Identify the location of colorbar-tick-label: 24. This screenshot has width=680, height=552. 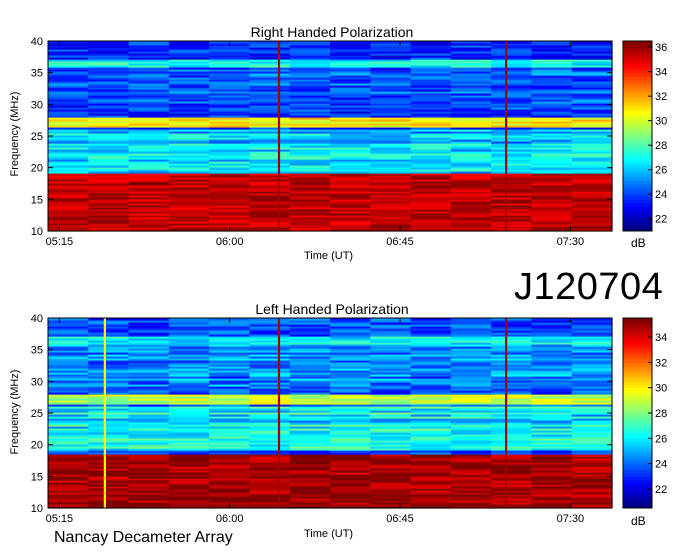
(661, 195).